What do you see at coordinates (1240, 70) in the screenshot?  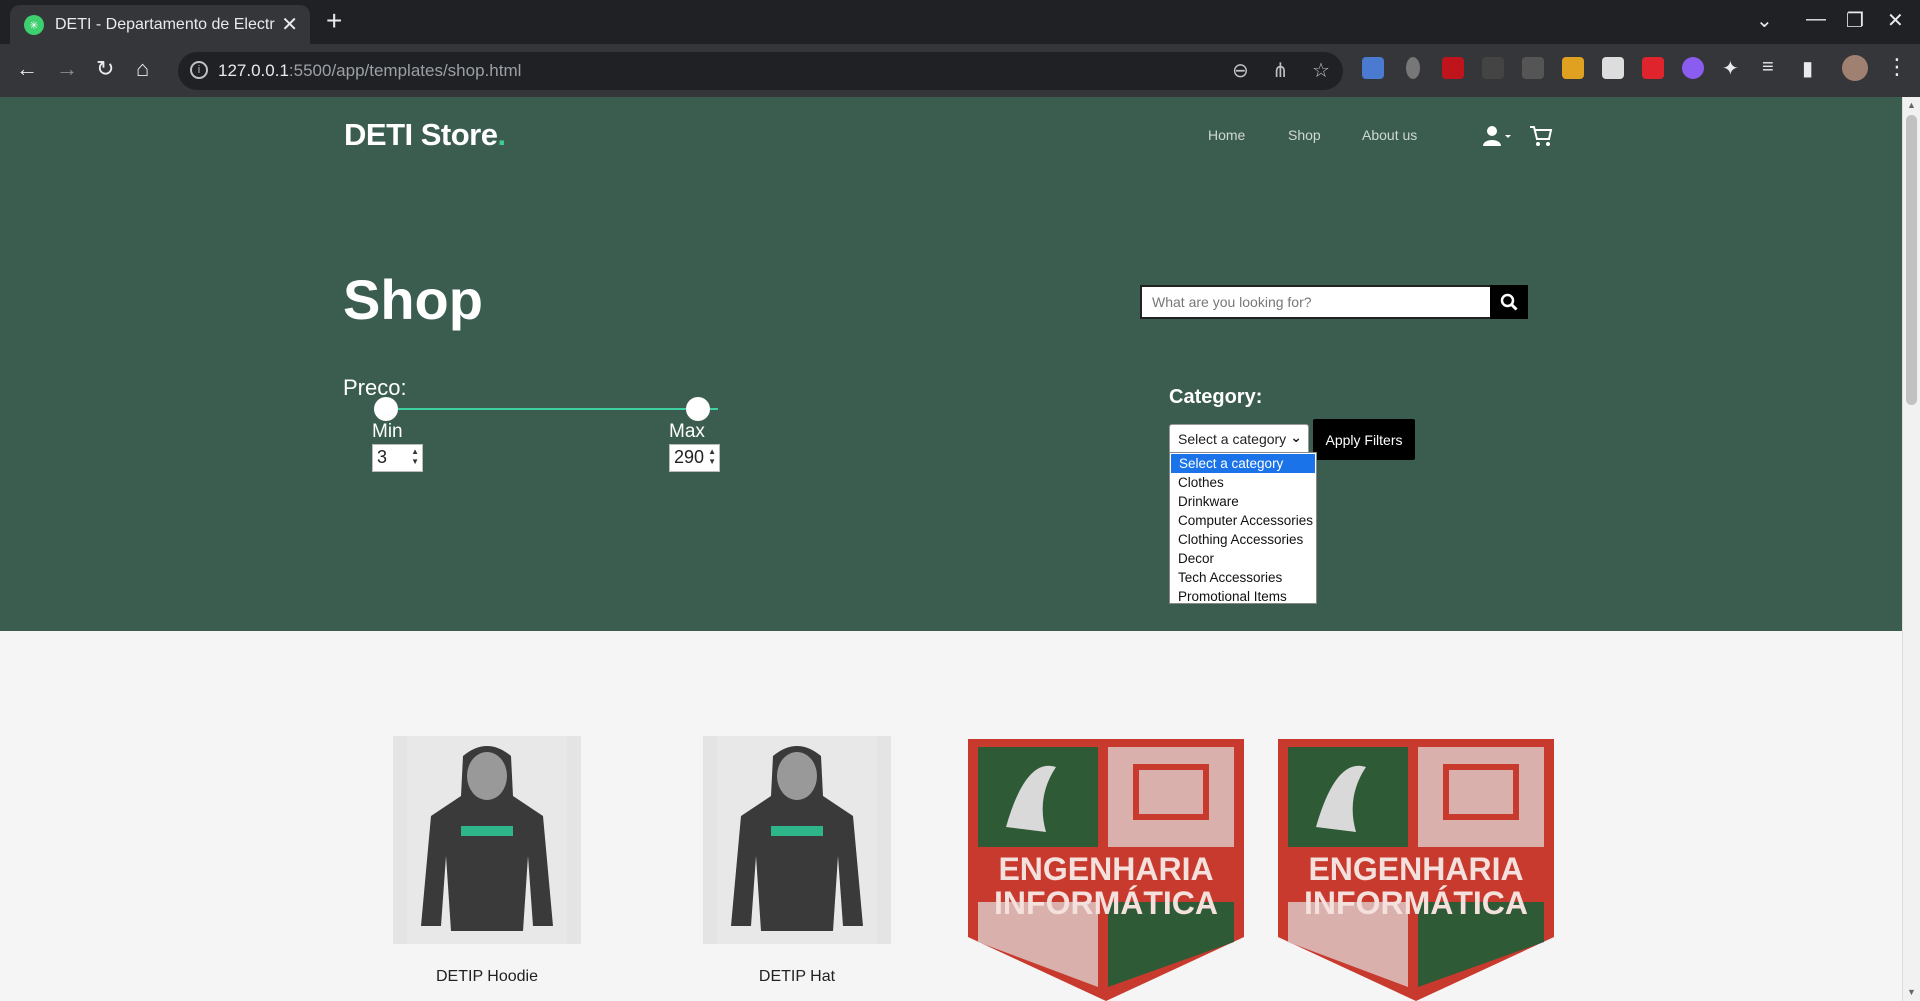 I see `zoom-icon: ⊖` at bounding box center [1240, 70].